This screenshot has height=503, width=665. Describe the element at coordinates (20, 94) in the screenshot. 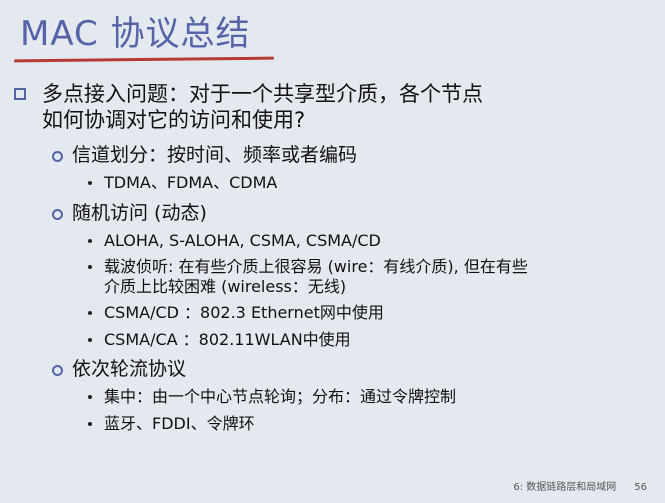

I see `square-bullet-icon` at that location.